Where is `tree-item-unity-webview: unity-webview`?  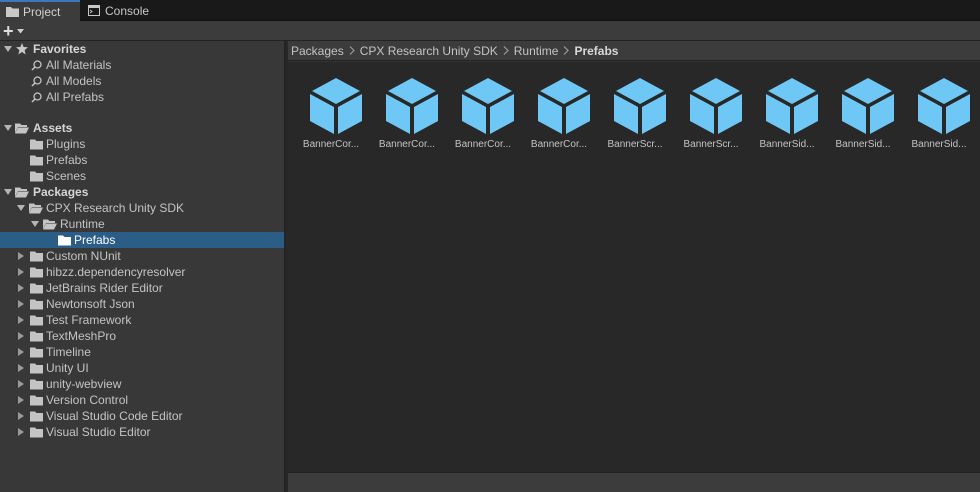 tree-item-unity-webview: unity-webview is located at coordinates (142, 384).